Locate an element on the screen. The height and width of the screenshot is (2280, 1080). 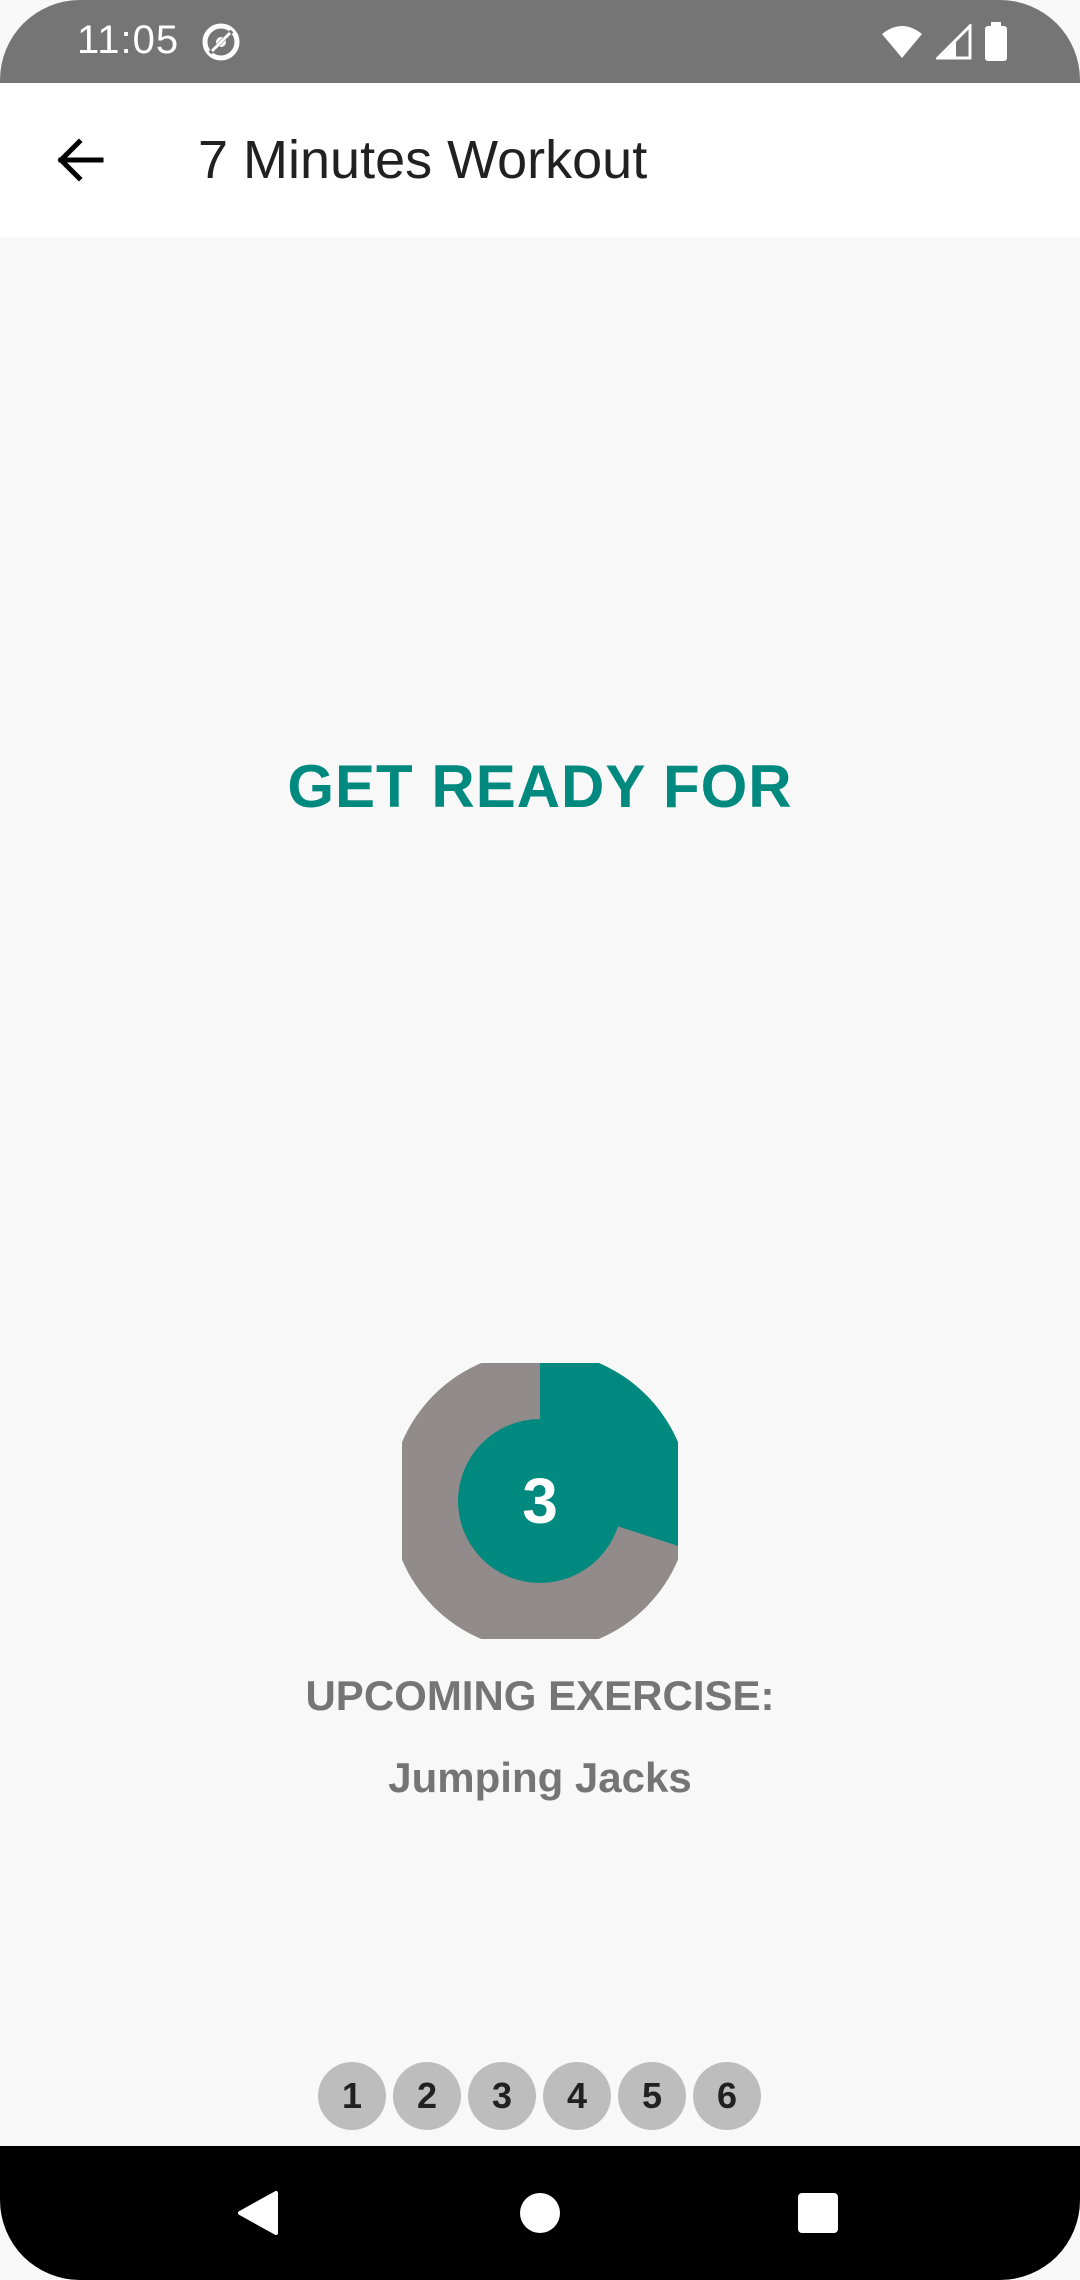
recents-square-icon is located at coordinates (818, 2213).